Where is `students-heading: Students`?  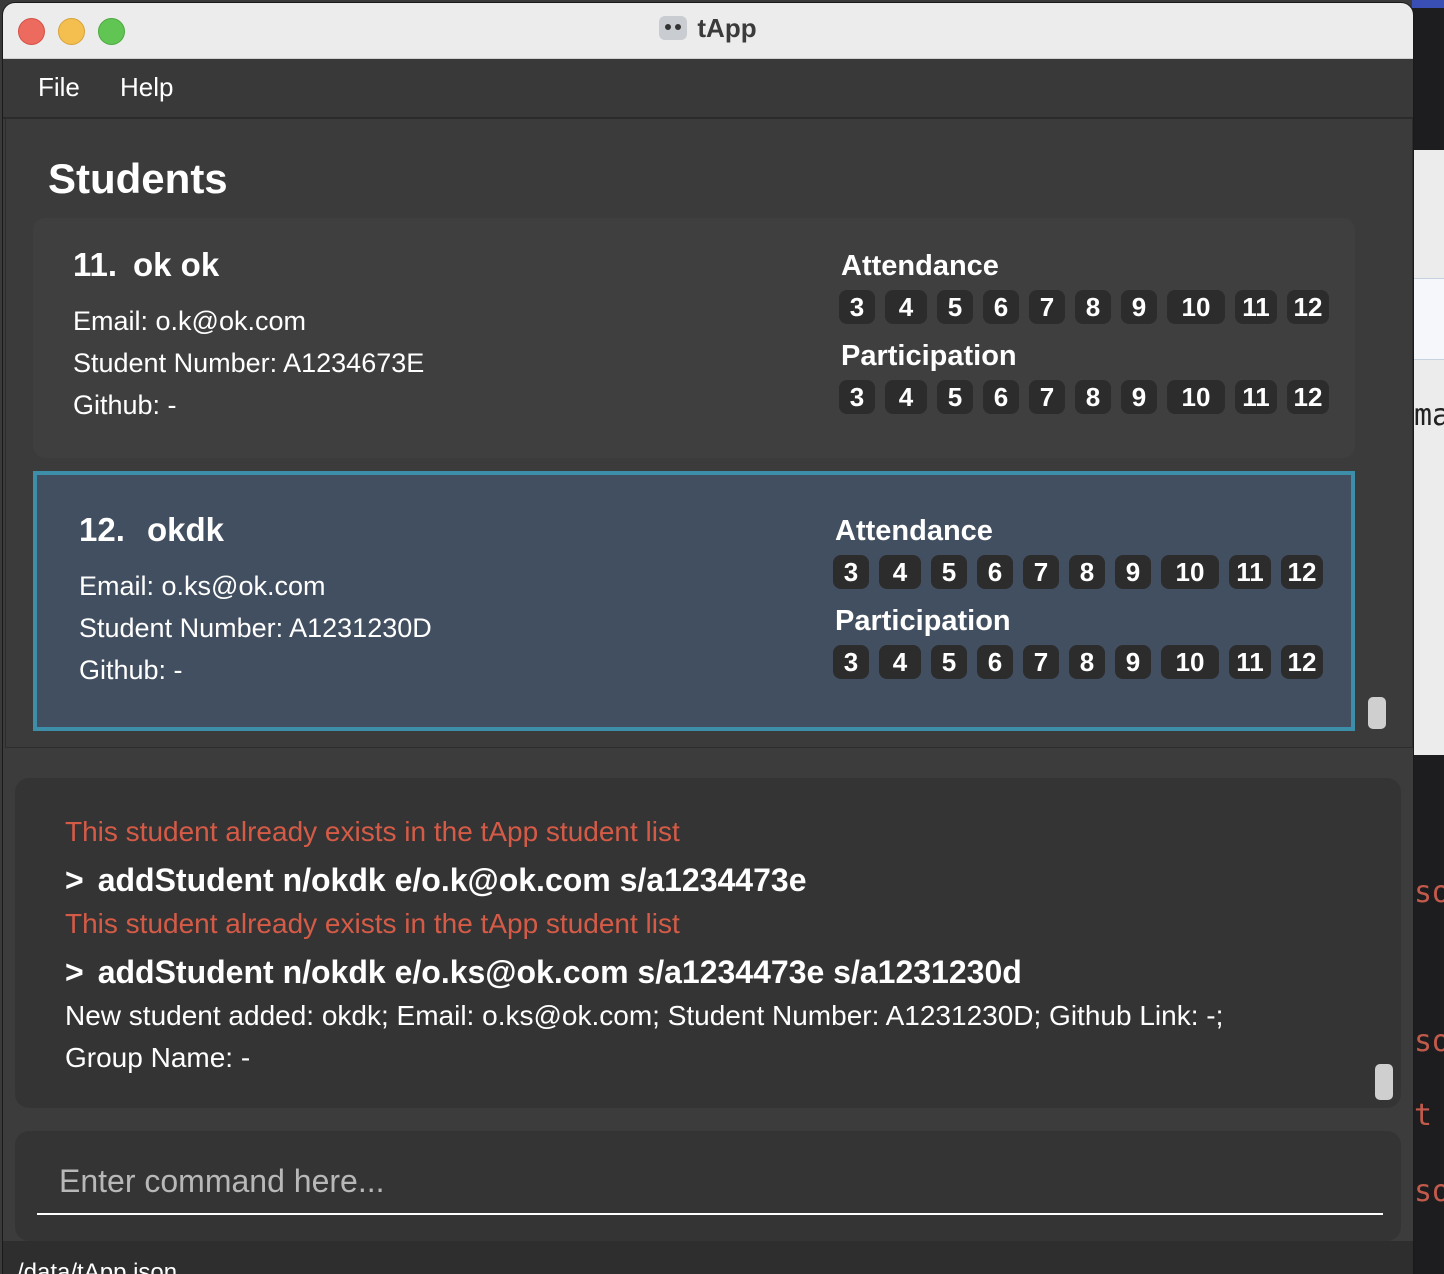
students-heading: Students is located at coordinates (138, 178).